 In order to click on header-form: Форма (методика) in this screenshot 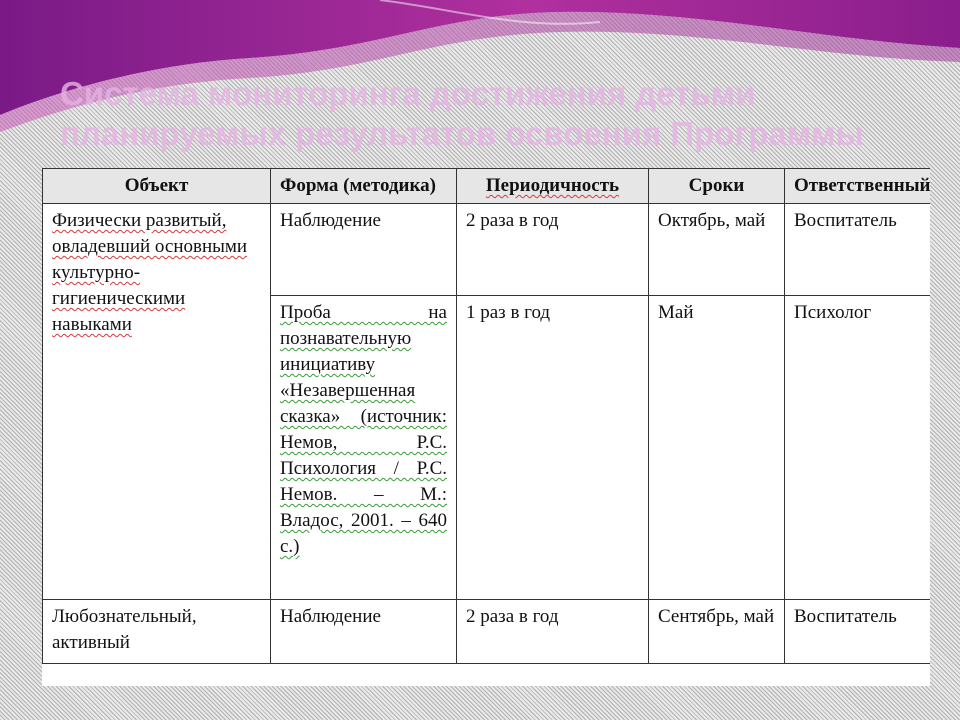, I will do `click(363, 186)`.